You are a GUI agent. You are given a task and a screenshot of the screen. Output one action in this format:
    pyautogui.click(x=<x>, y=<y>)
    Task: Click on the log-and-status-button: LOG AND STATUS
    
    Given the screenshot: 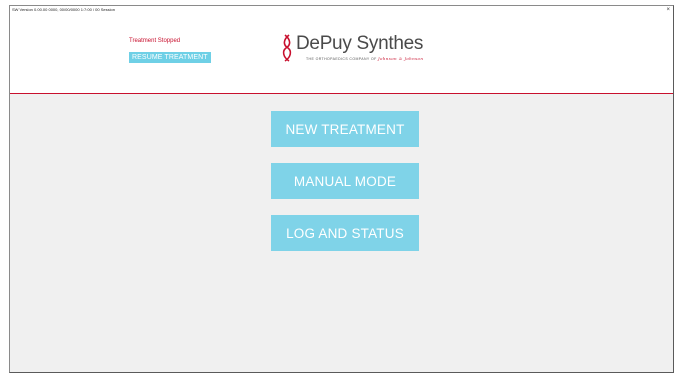 What is the action you would take?
    pyautogui.click(x=345, y=233)
    